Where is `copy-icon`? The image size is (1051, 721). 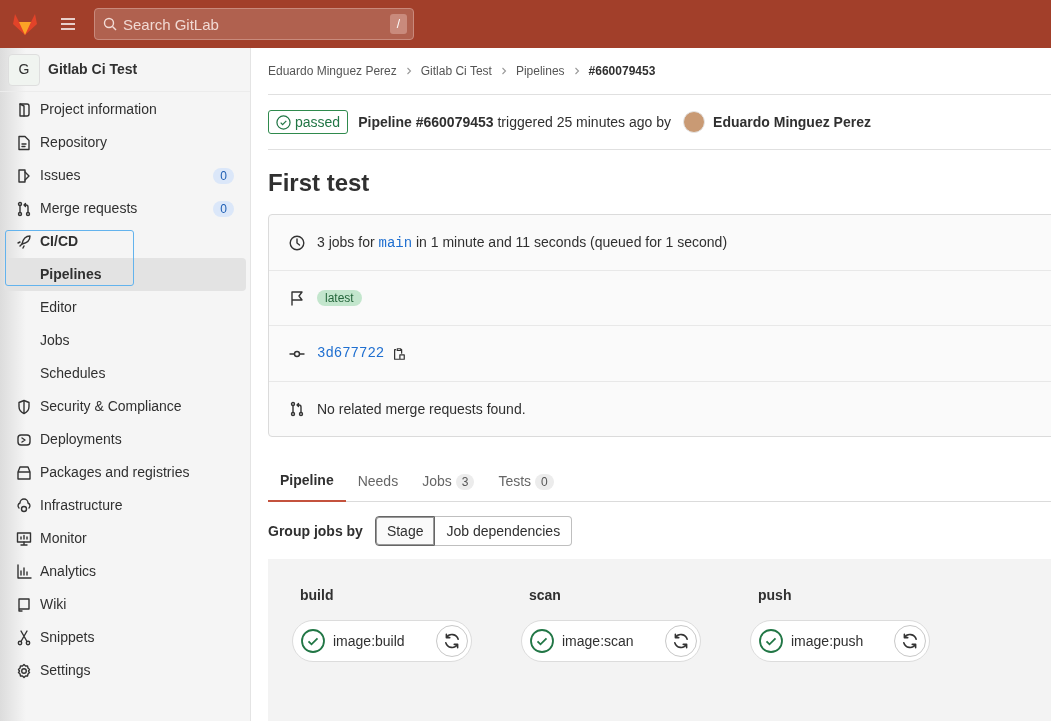
copy-icon is located at coordinates (399, 353).